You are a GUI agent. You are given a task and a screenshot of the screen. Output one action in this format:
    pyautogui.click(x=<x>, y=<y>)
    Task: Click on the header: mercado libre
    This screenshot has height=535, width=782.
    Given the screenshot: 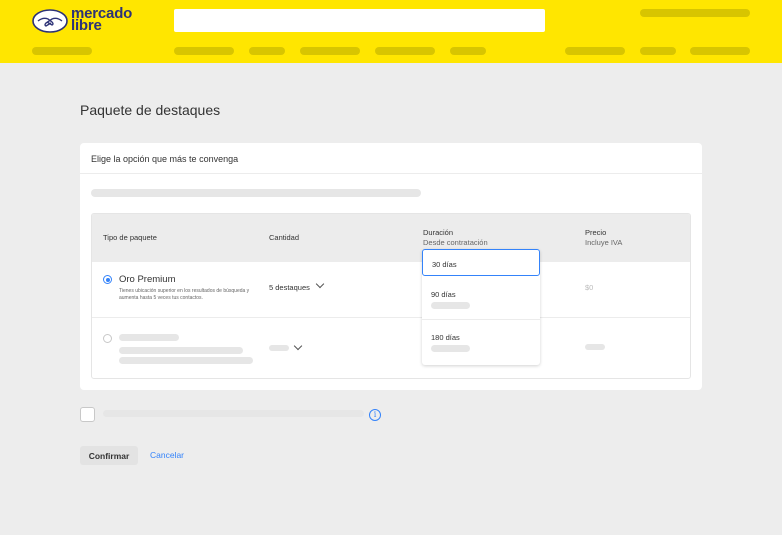 What is the action you would take?
    pyautogui.click(x=391, y=31)
    